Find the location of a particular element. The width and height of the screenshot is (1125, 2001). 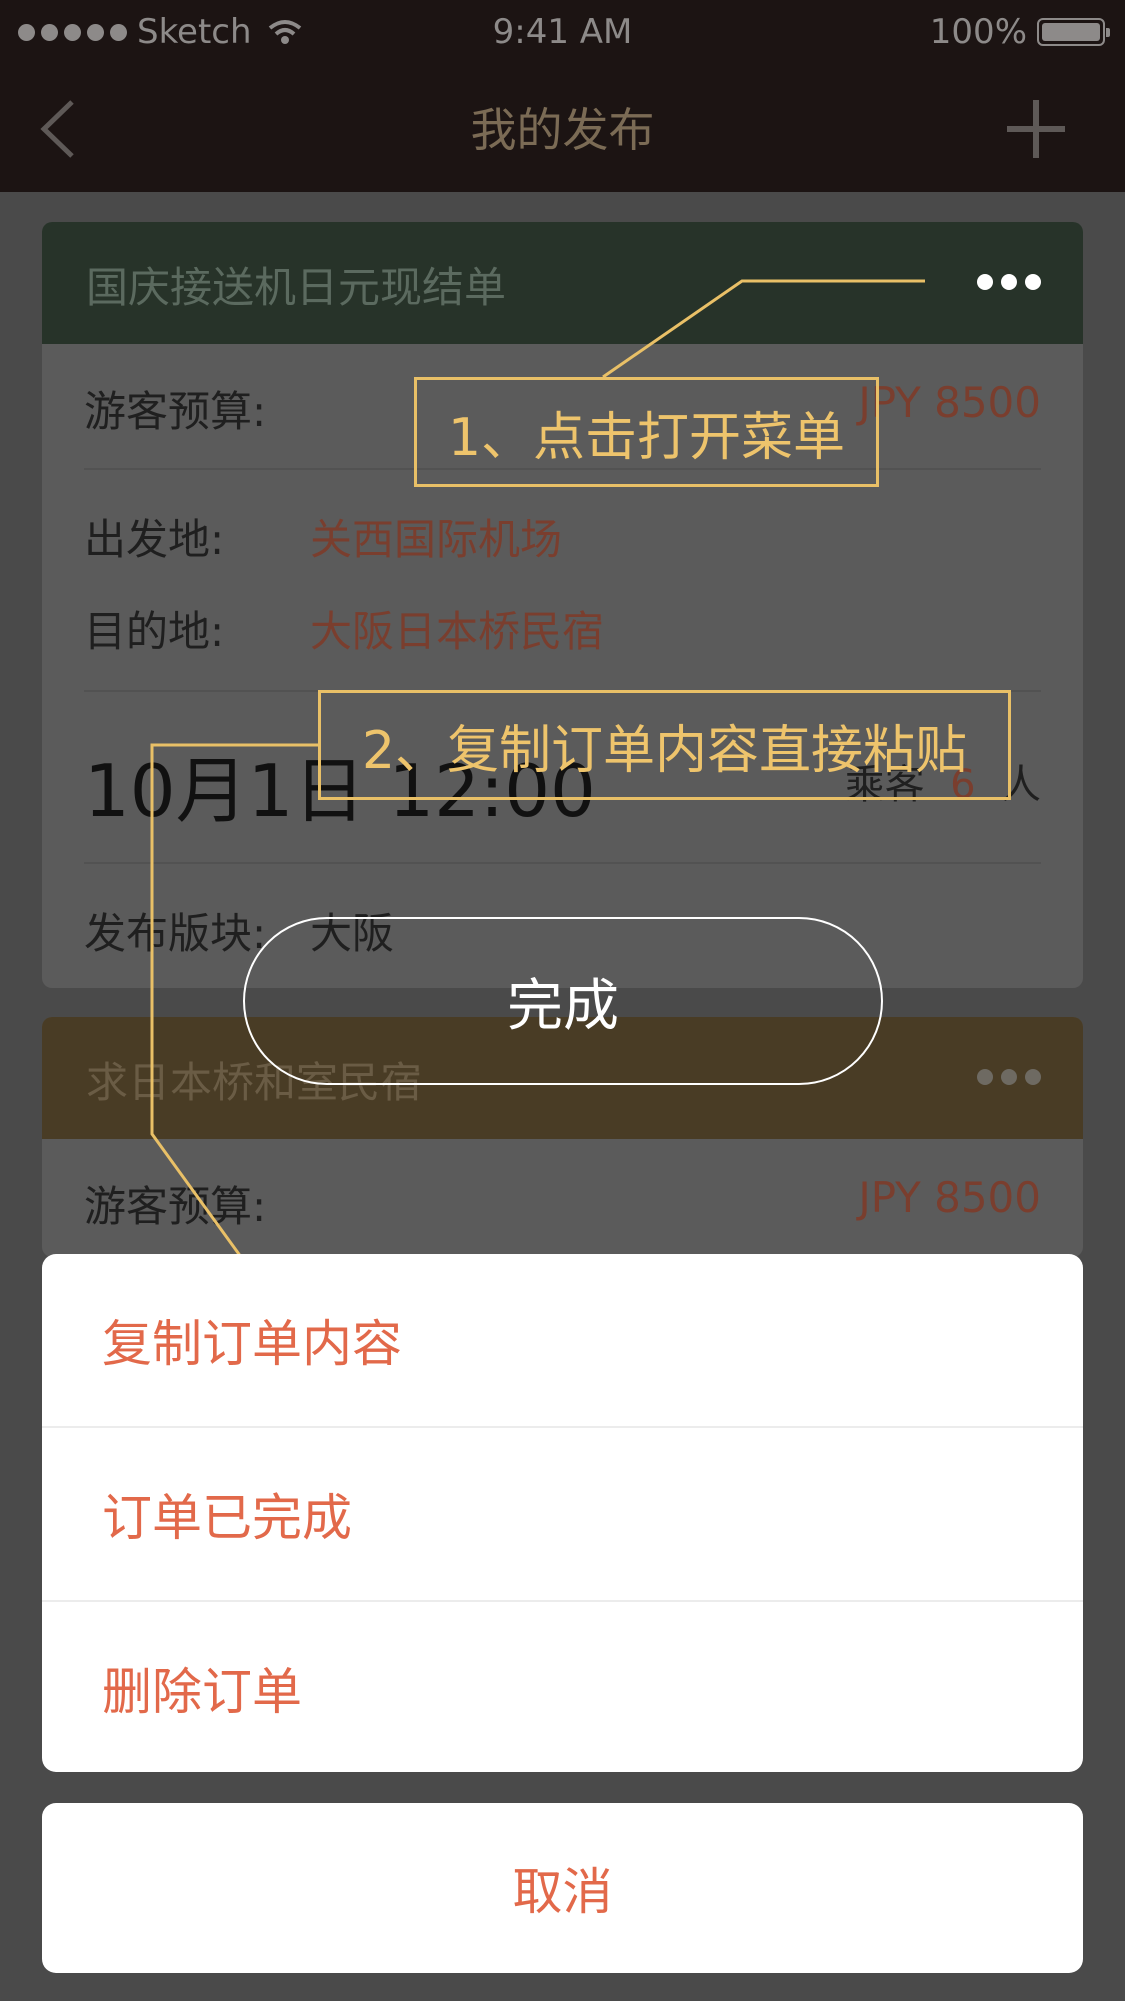

annotation-step1: 1、点击打开菜单 is located at coordinates (646, 432).